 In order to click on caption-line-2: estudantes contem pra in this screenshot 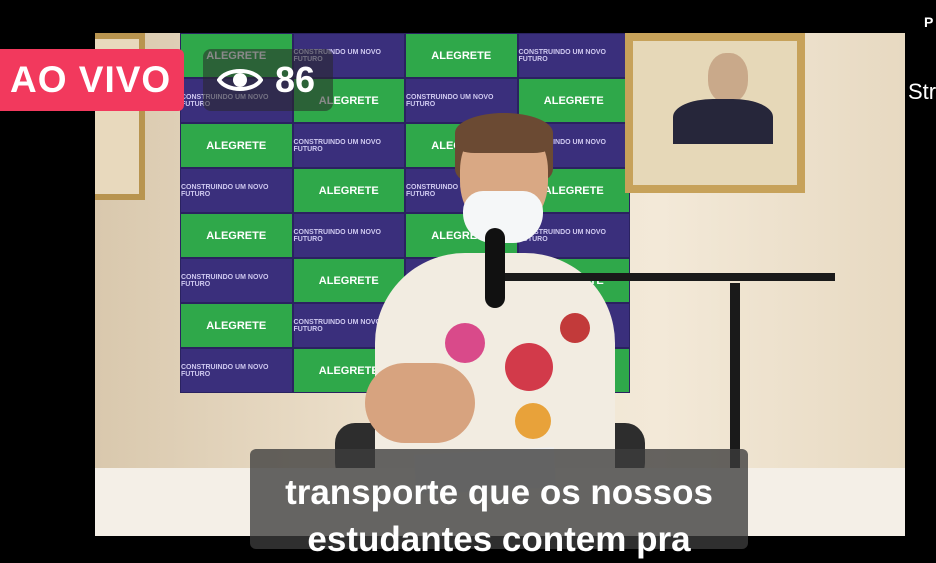, I will do `click(499, 539)`.